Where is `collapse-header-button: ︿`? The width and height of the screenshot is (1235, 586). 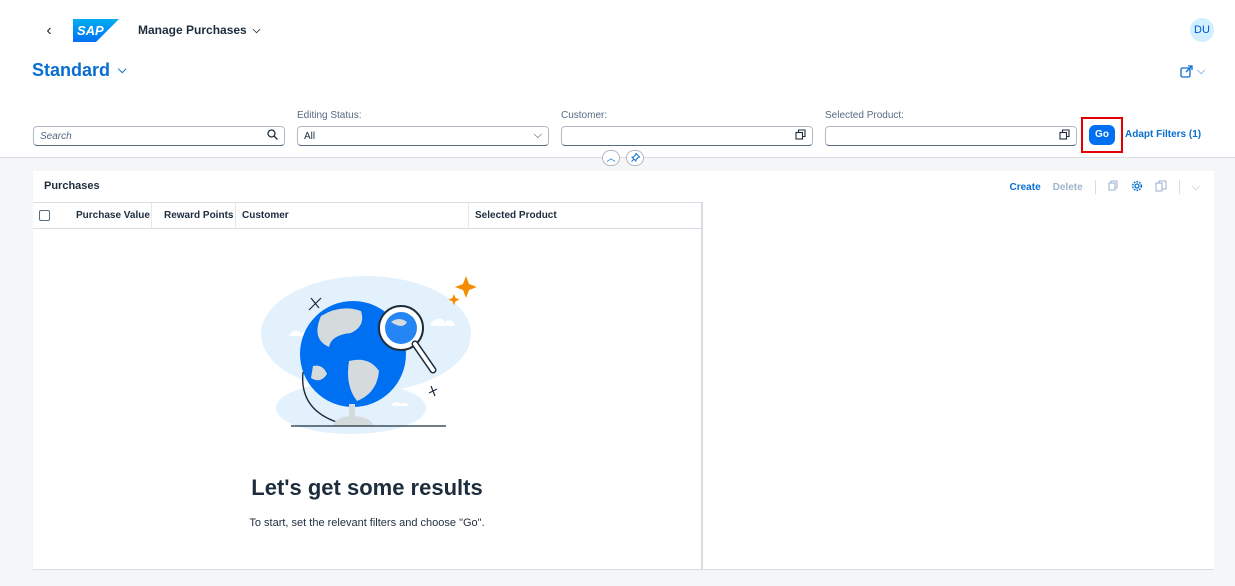
collapse-header-button: ︿ is located at coordinates (611, 158).